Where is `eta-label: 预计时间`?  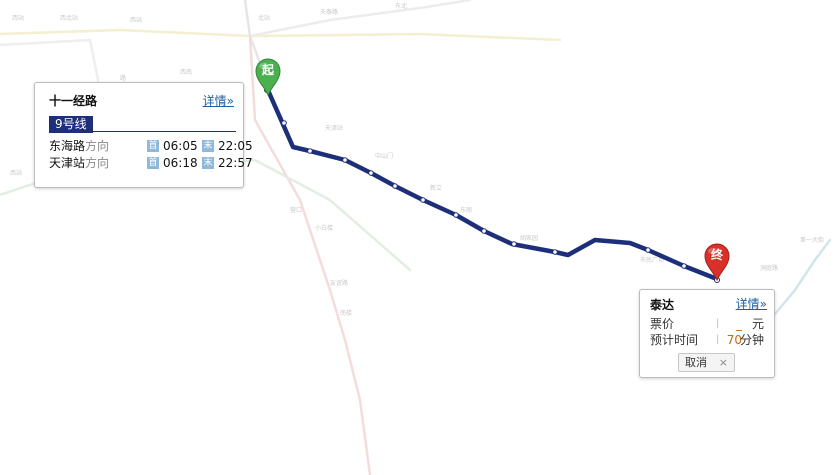
eta-label: 预计时间 is located at coordinates (674, 340).